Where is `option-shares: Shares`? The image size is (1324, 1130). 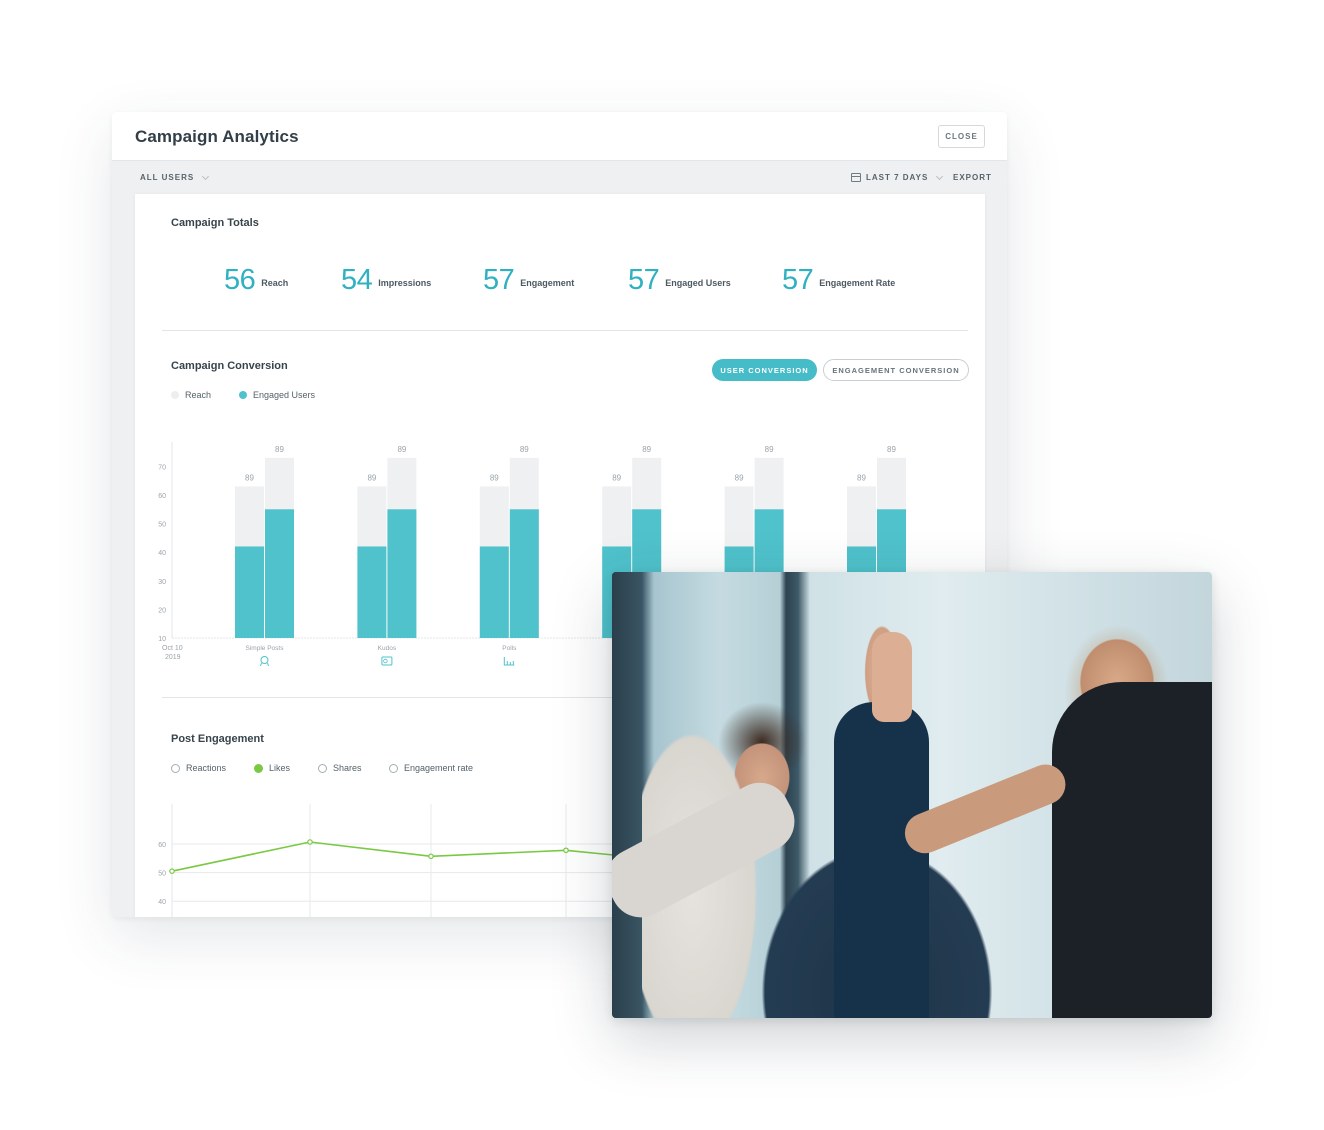
option-shares: Shares is located at coordinates (340, 768).